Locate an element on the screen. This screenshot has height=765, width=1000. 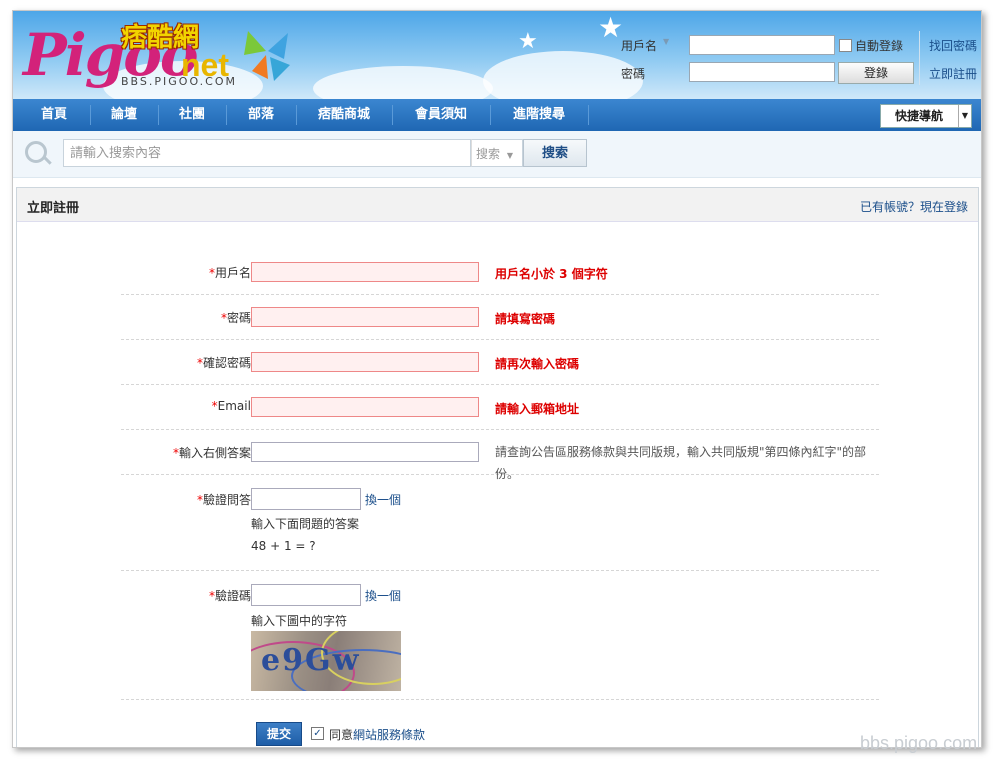
nav-item-shop: 痞酷商城 is located at coordinates (344, 115).